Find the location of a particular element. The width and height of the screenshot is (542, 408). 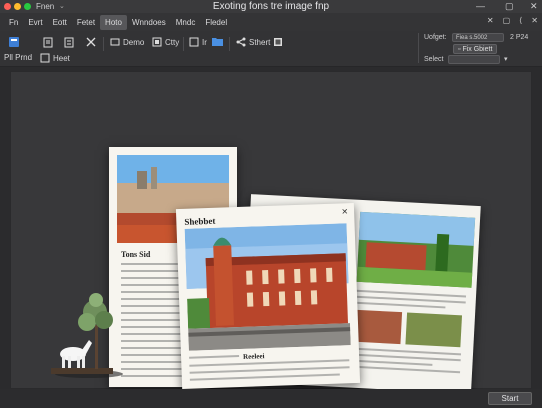

sheet-button: Heet is located at coordinates (55, 58).